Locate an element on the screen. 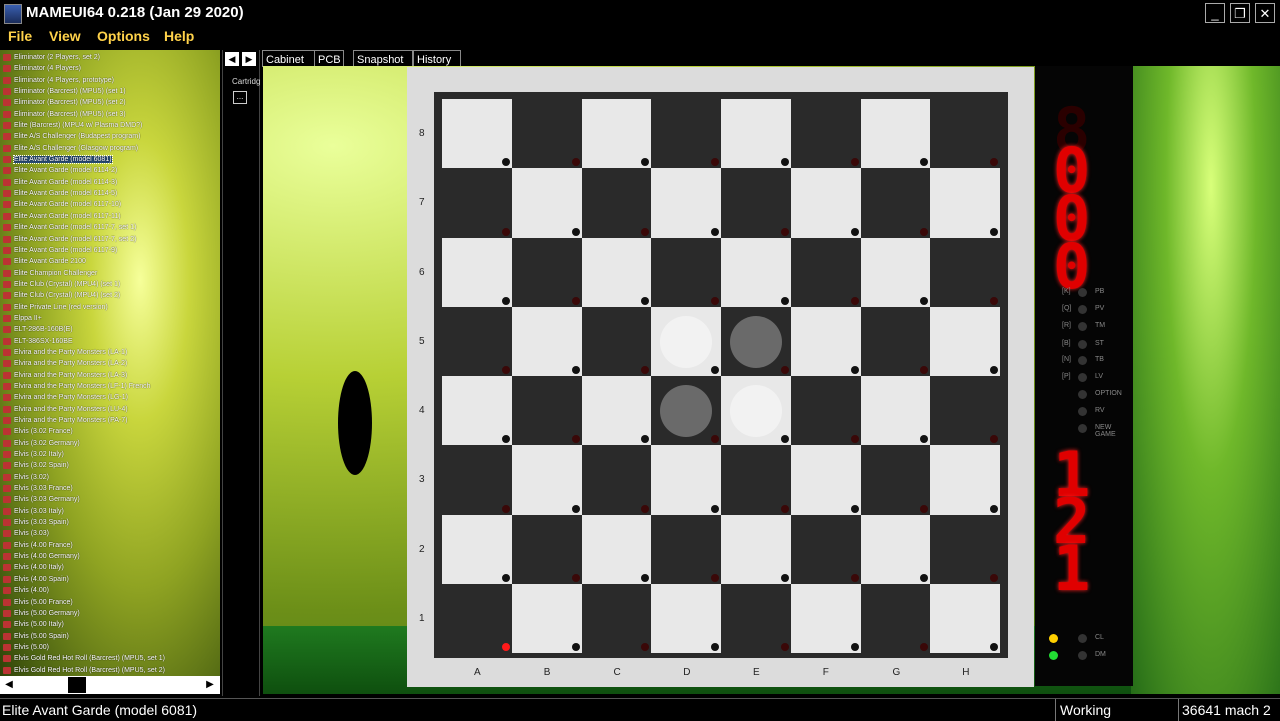  square-h2 is located at coordinates (965, 549).